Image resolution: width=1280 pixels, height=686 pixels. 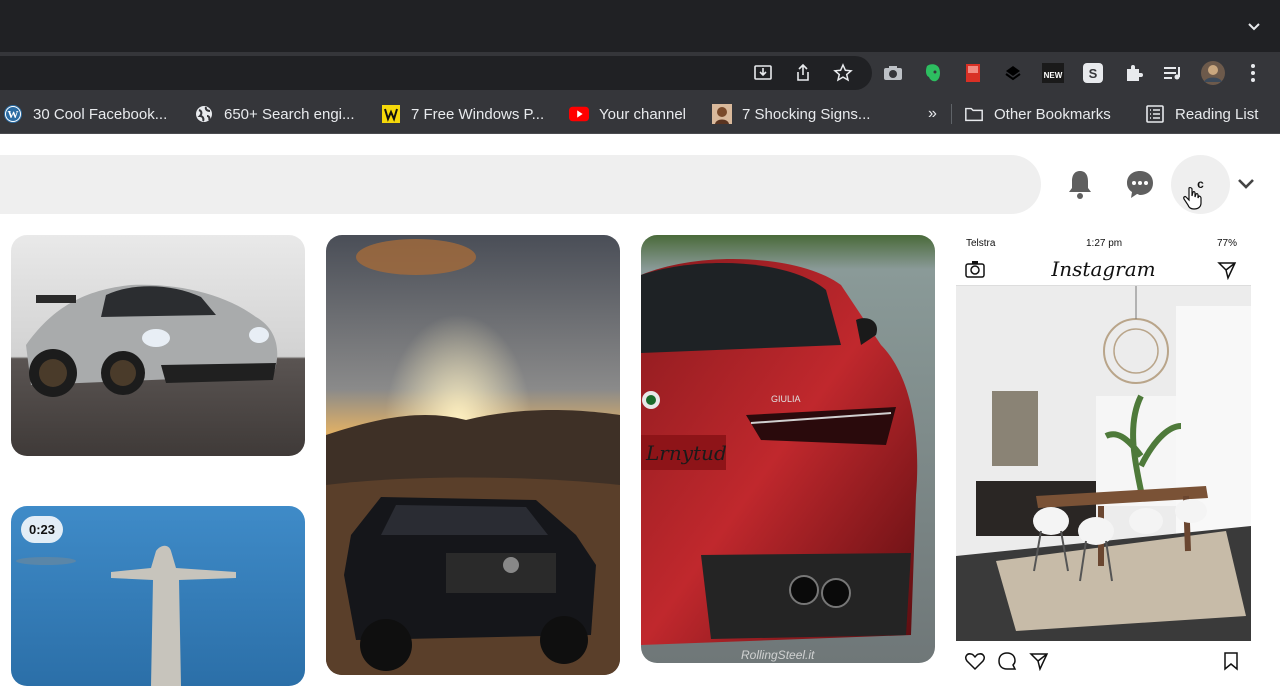 What do you see at coordinates (981, 243) in the screenshot?
I see `carrier-label: Telstra` at bounding box center [981, 243].